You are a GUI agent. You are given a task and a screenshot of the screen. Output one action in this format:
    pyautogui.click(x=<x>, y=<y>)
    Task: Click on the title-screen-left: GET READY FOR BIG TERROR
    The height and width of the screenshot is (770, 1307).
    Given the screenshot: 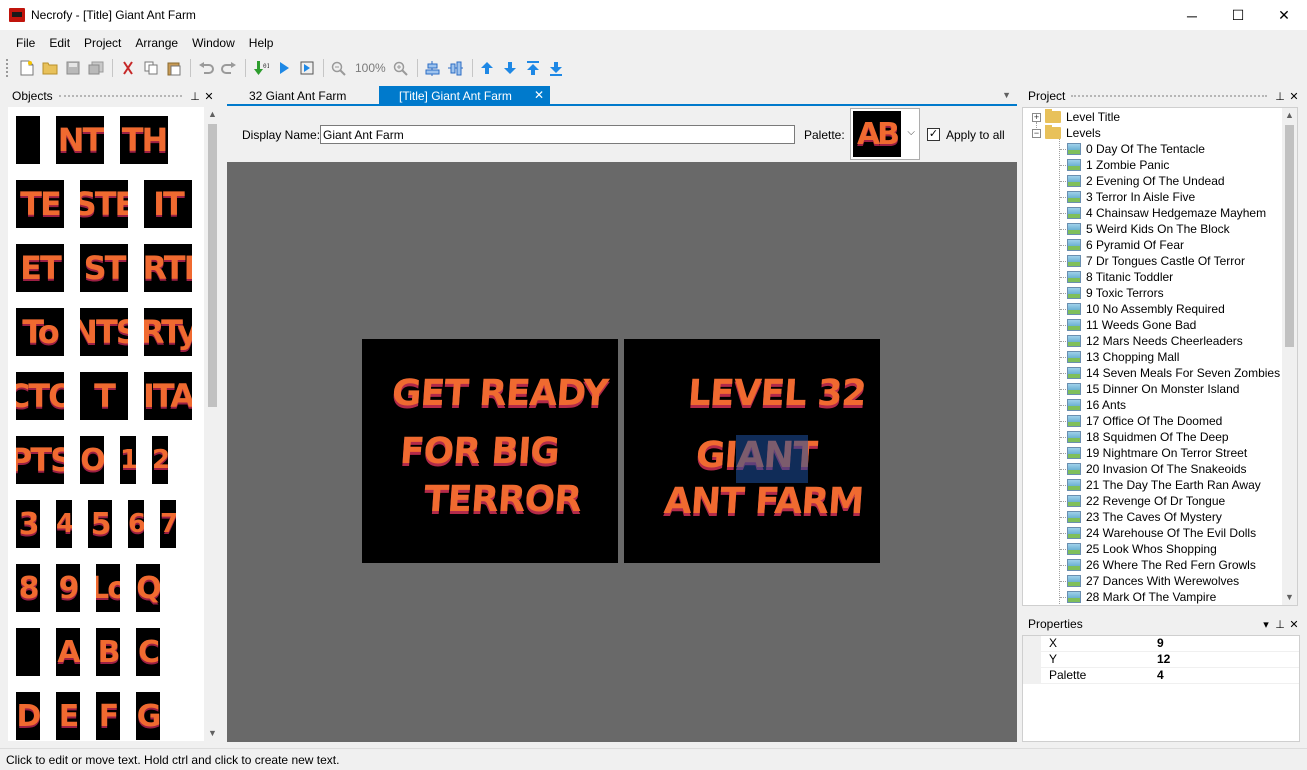 What is the action you would take?
    pyautogui.click(x=490, y=451)
    